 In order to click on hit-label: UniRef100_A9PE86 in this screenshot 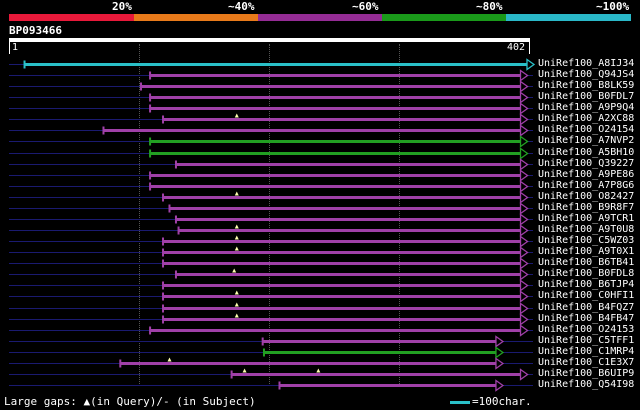, I will do `click(586, 175)`.